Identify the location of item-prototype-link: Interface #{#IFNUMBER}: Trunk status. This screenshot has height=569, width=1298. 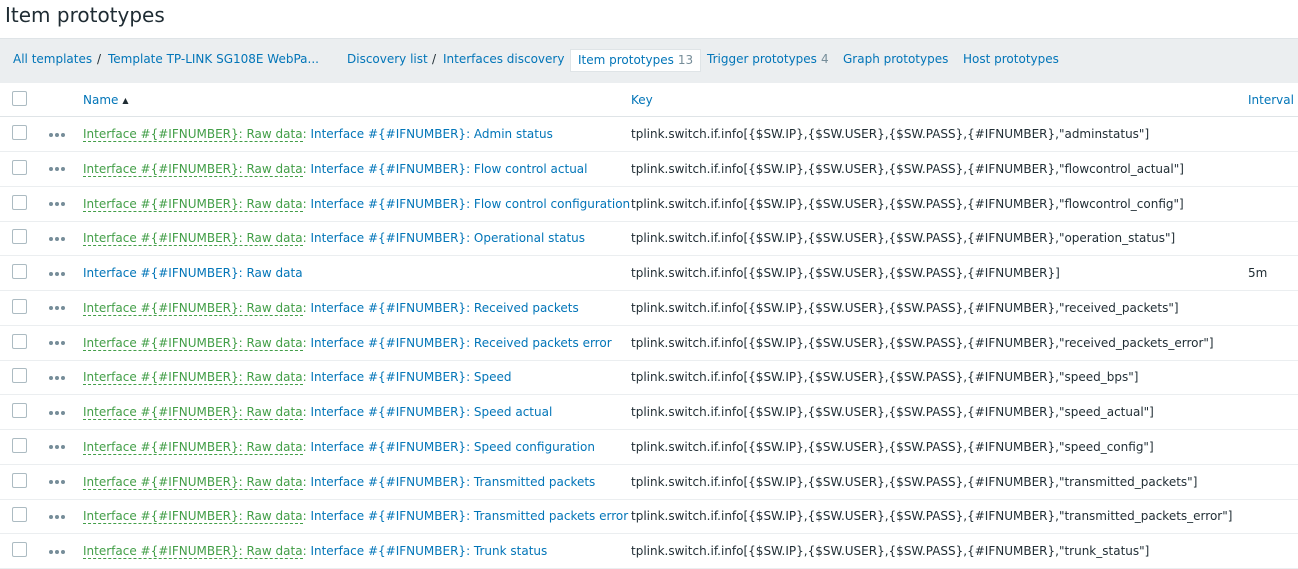
(428, 551).